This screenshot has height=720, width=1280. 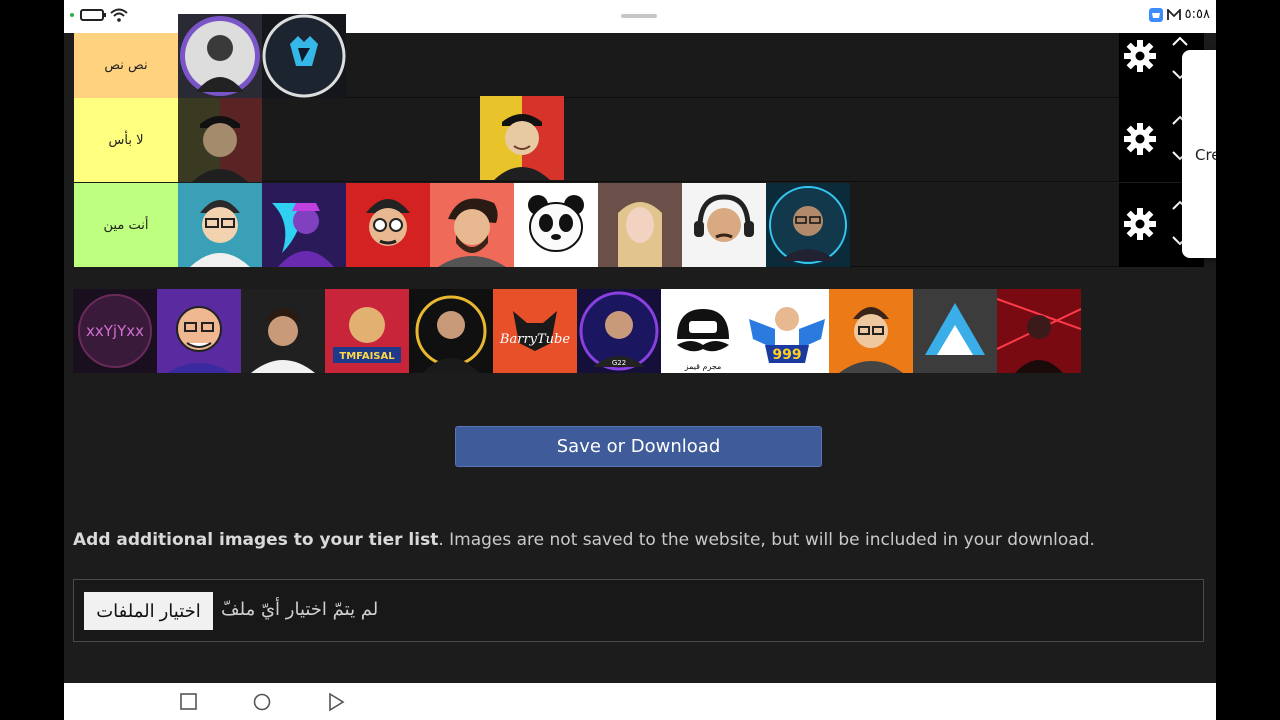 I want to click on tier-label-text: أنت مين, so click(x=126, y=225).